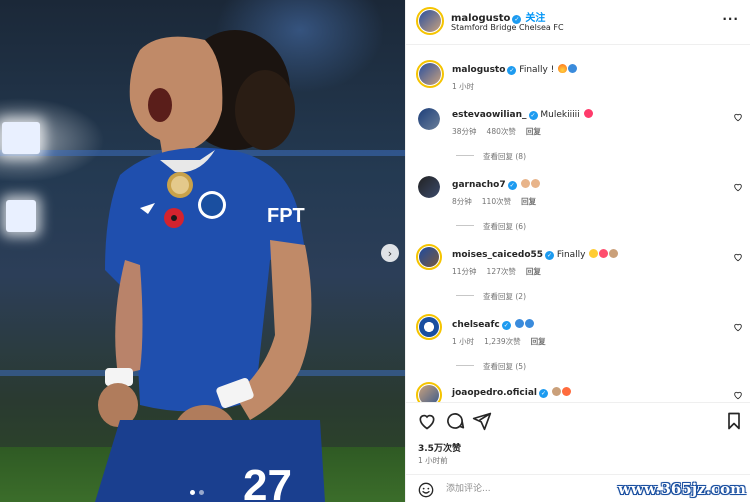 This screenshot has height=502, width=750. Describe the element at coordinates (498, 16) in the screenshot. I see `author-line: malogusto ✓ 关注` at that location.